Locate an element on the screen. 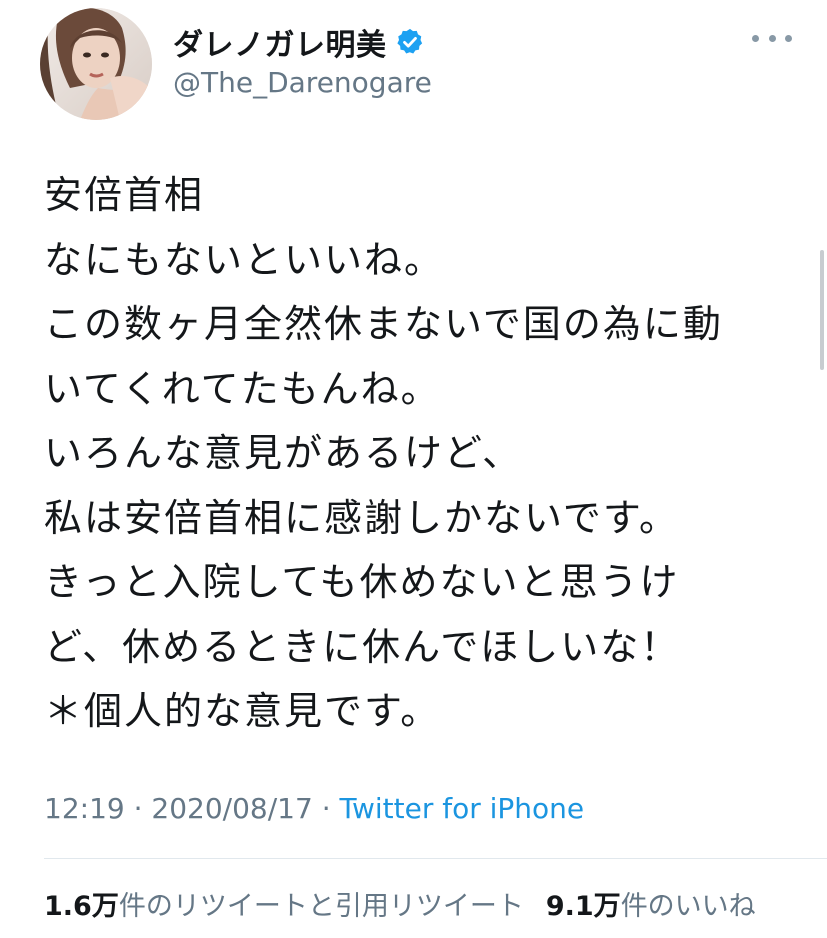 This screenshot has height=938, width=827. more-options-button is located at coordinates (772, 38).